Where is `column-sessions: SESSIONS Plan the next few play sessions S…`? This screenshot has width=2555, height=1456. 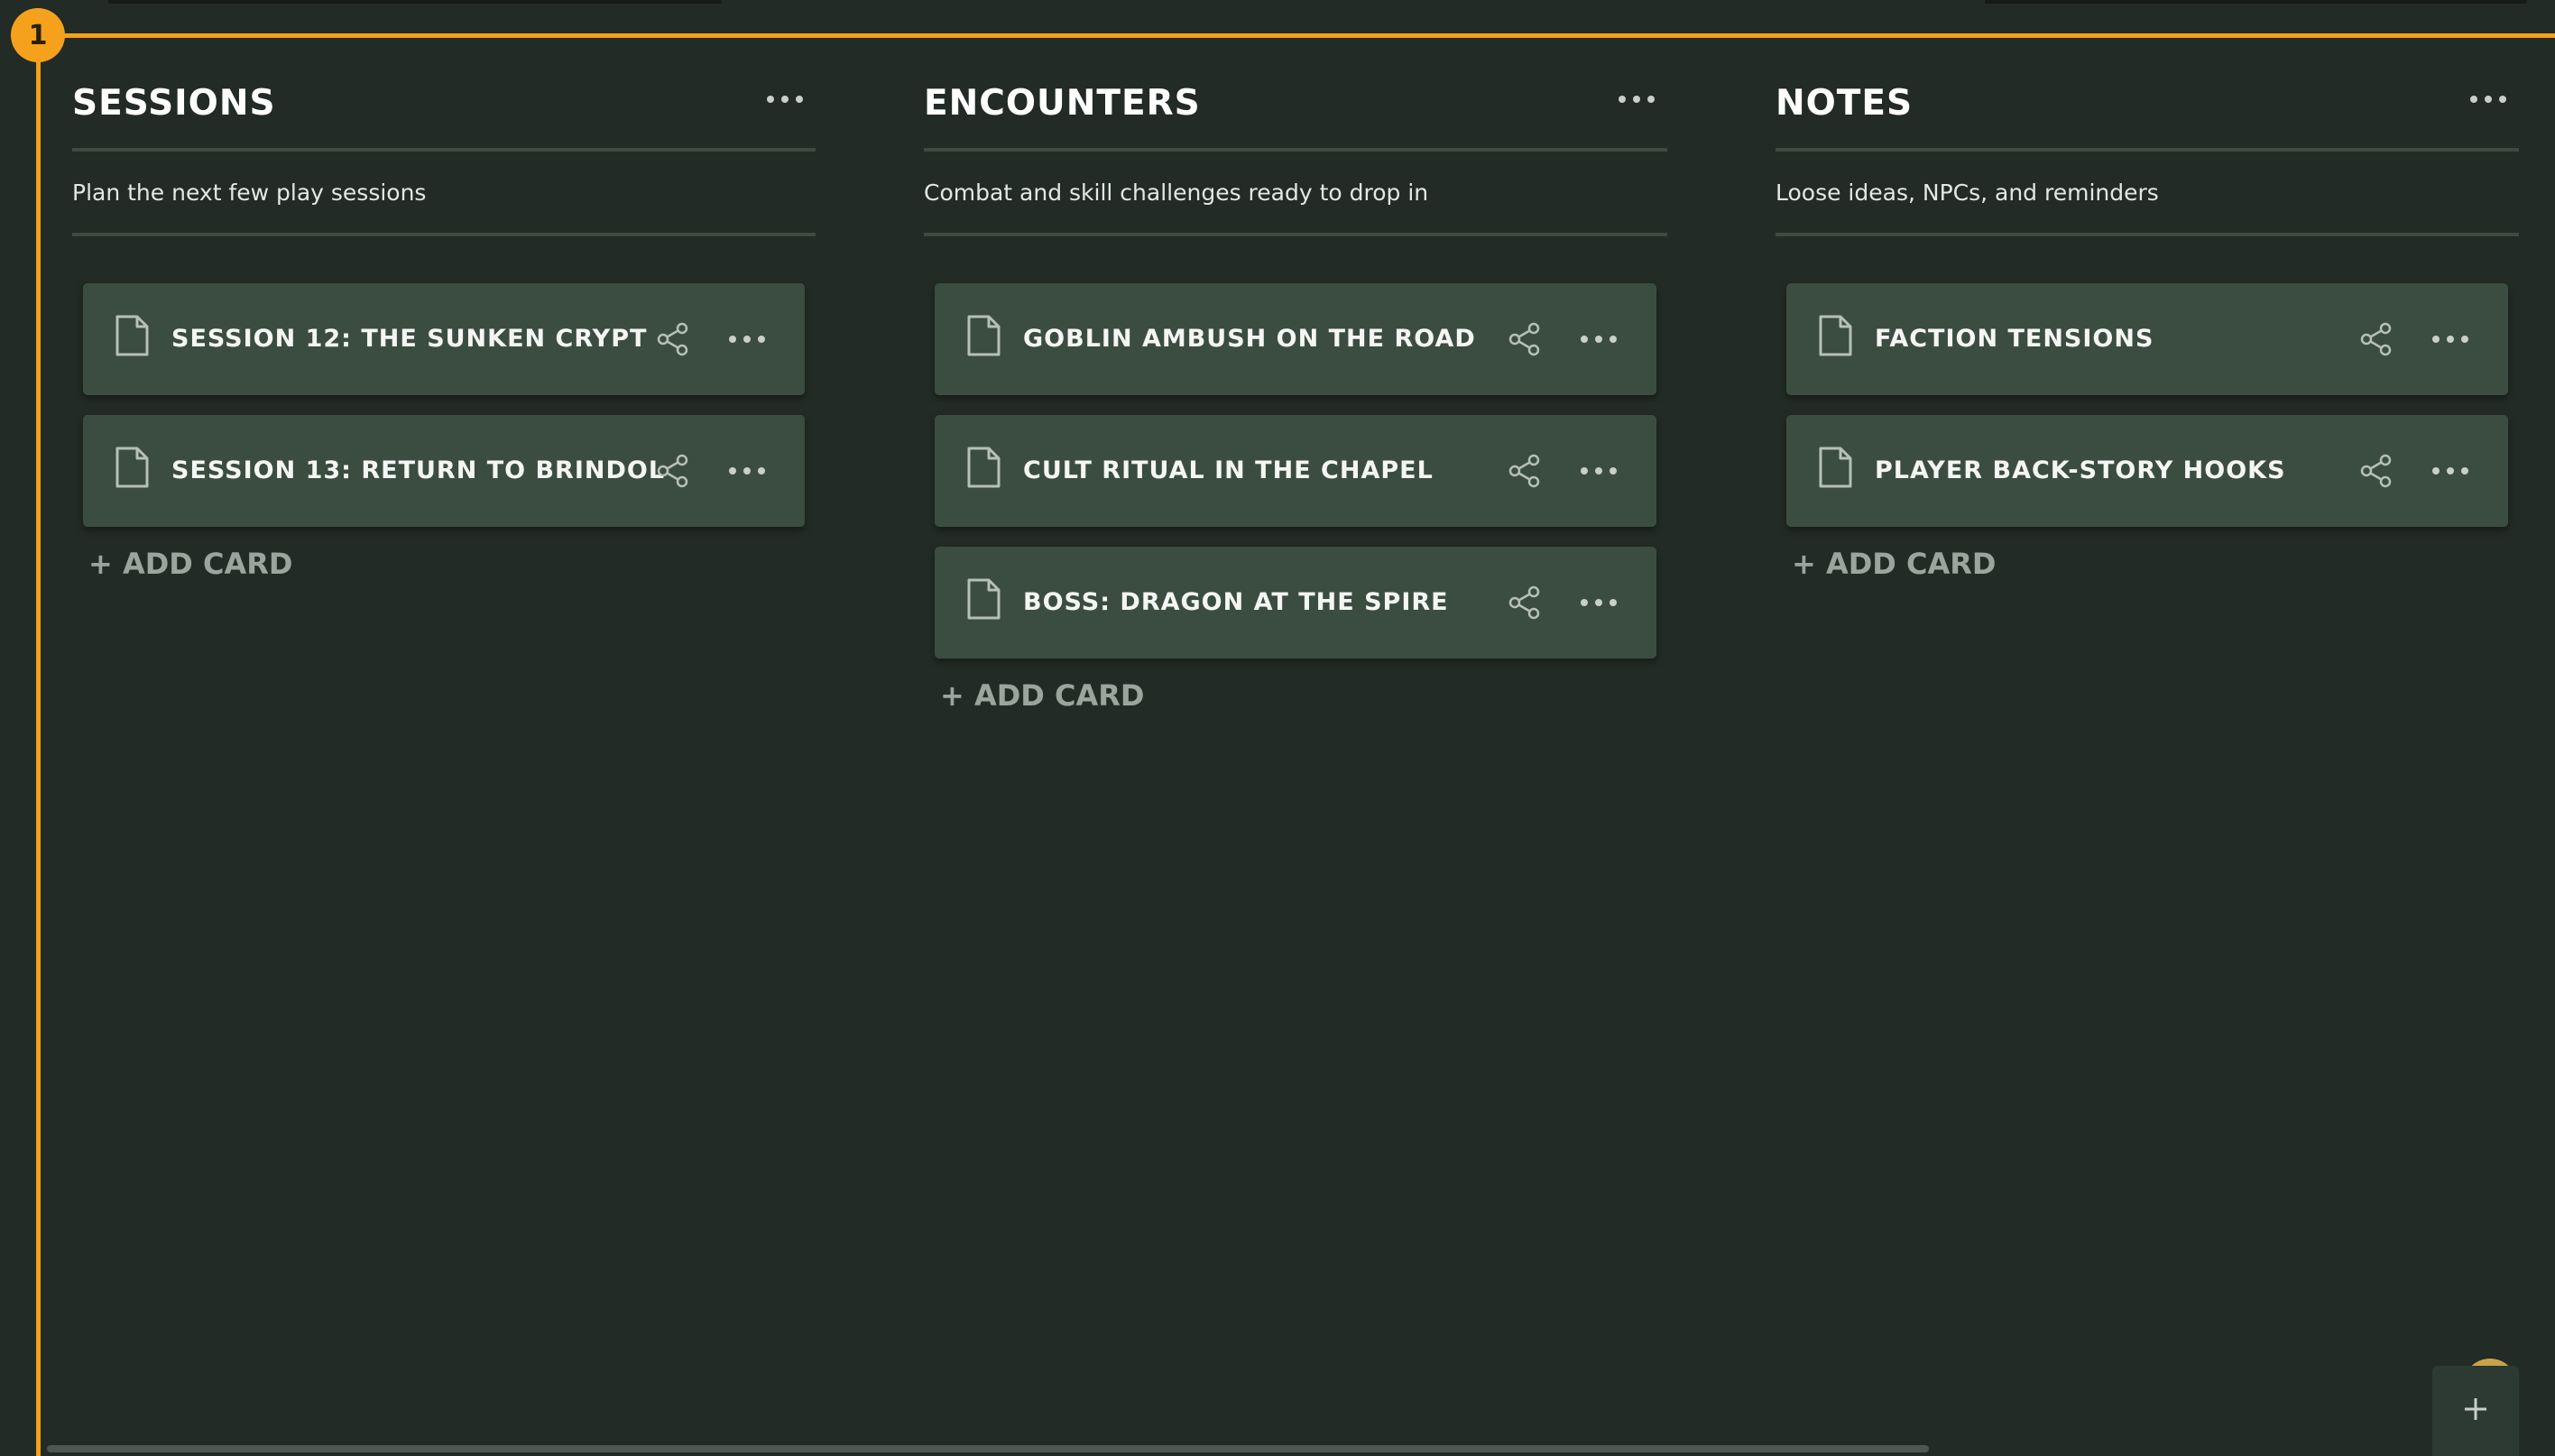
column-sessions: SESSIONS Plan the next few play sessions S… is located at coordinates (444, 327).